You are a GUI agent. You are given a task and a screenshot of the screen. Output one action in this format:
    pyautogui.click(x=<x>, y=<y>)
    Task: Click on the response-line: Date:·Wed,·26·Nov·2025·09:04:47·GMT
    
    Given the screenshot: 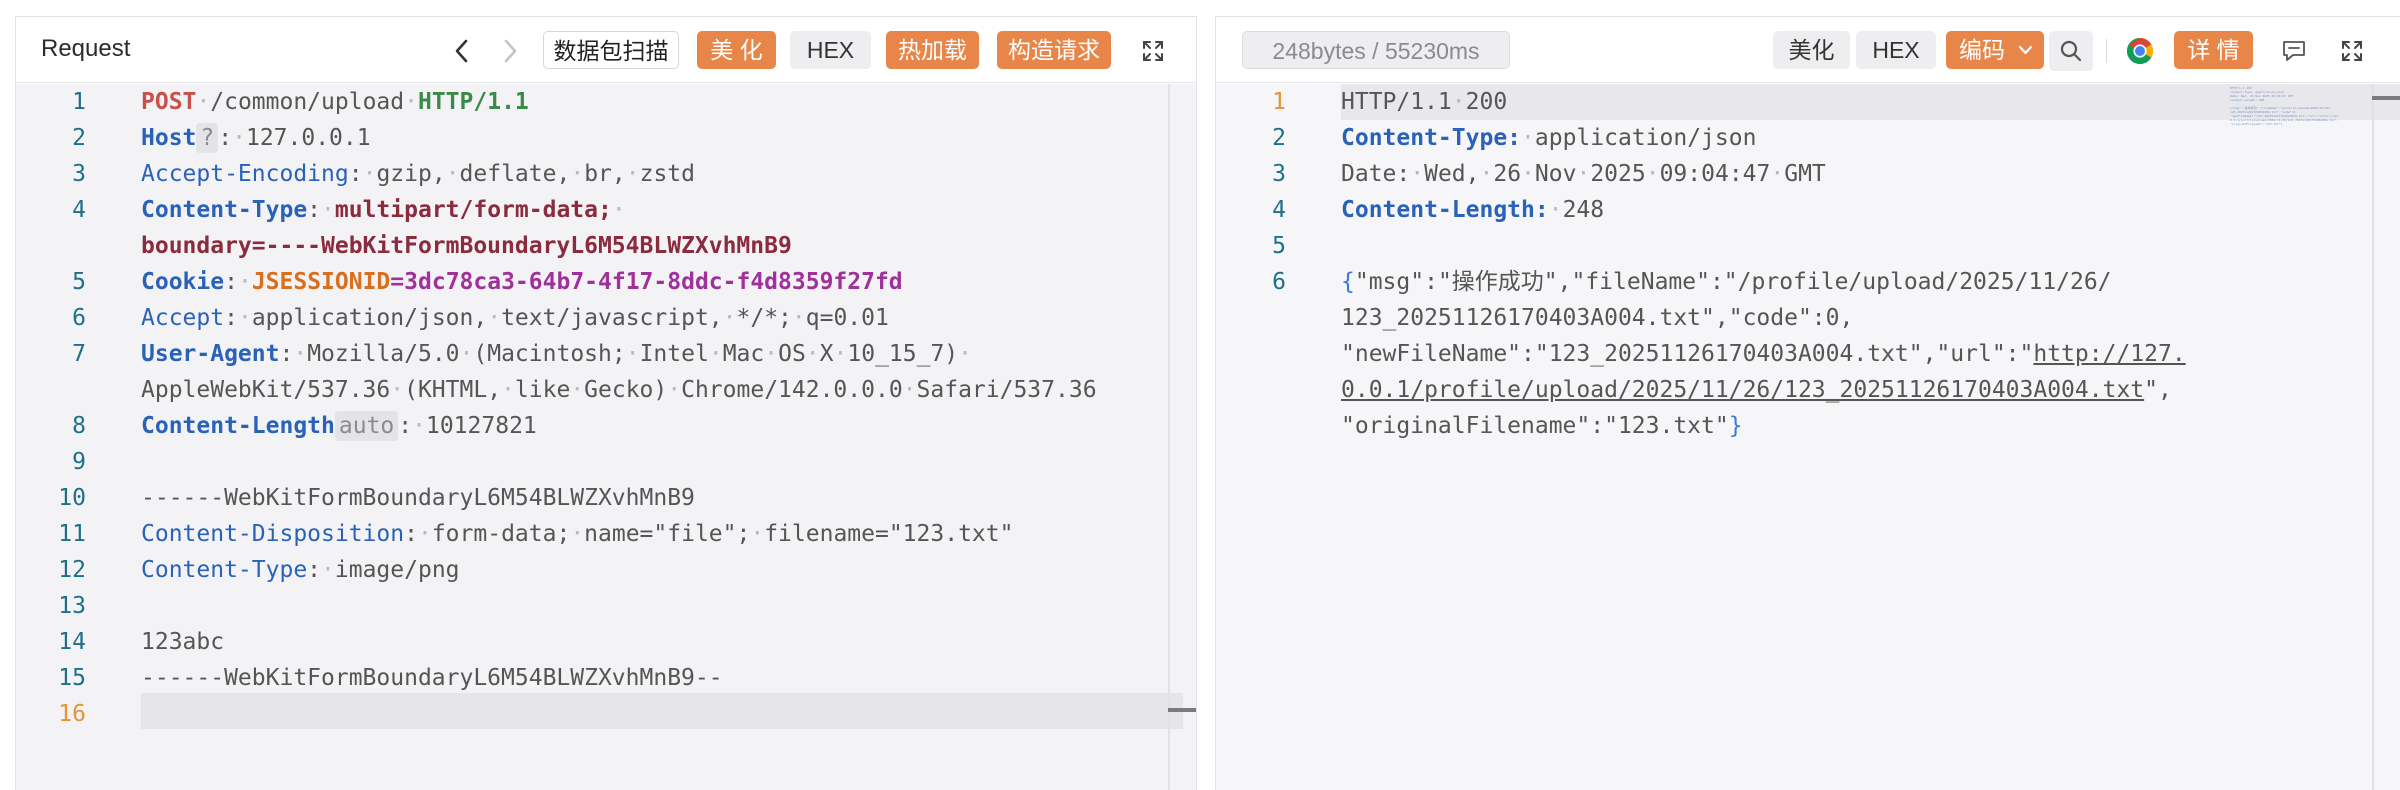 What is the action you would take?
    pyautogui.click(x=1583, y=174)
    